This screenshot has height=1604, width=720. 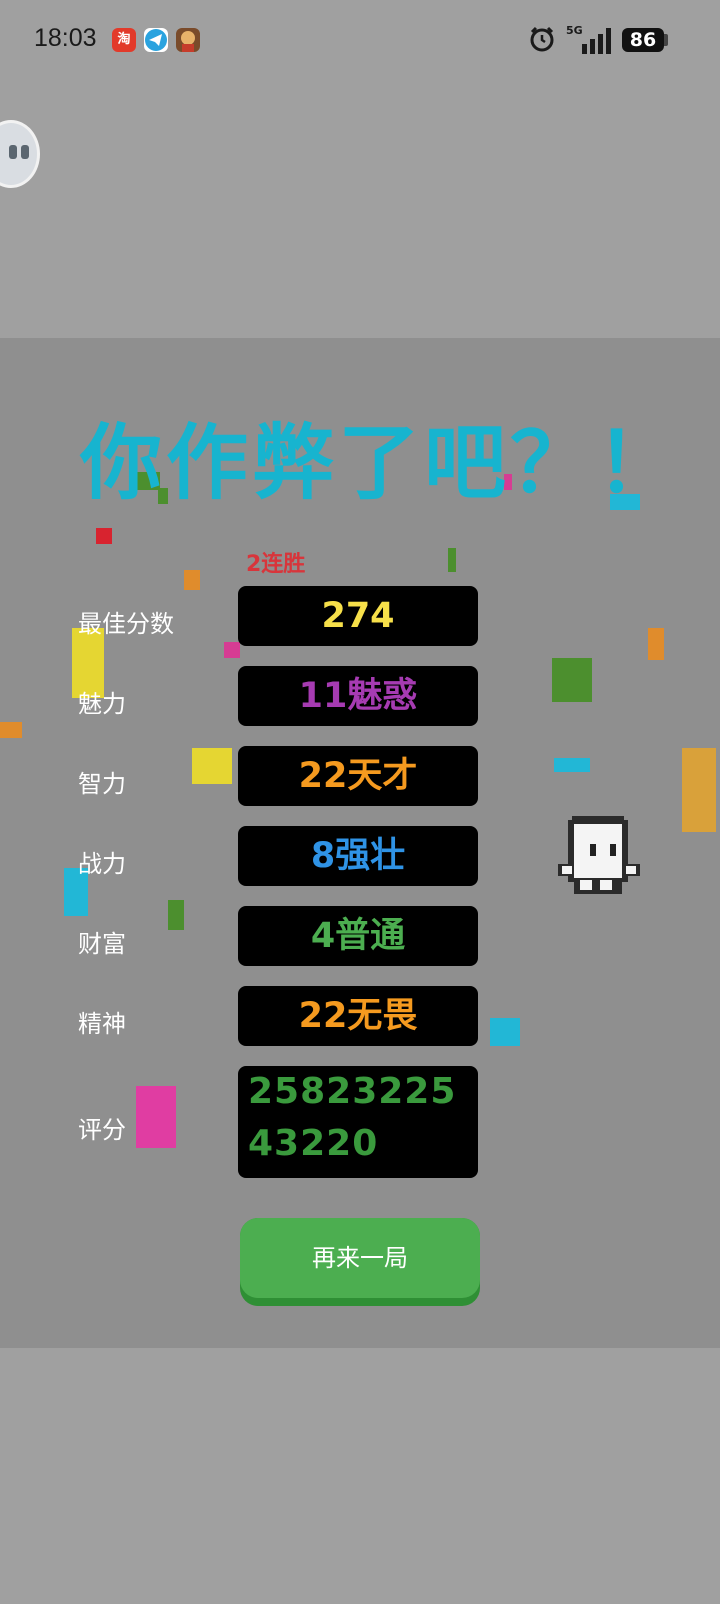 I want to click on stat-value-wealth: 4普通, so click(x=358, y=936).